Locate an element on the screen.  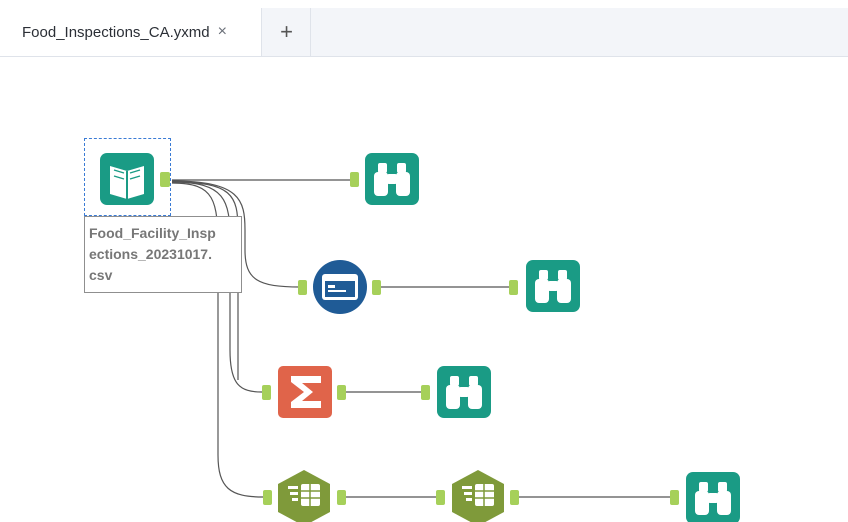
browse-1-input-anchor is located at coordinates (354, 179).